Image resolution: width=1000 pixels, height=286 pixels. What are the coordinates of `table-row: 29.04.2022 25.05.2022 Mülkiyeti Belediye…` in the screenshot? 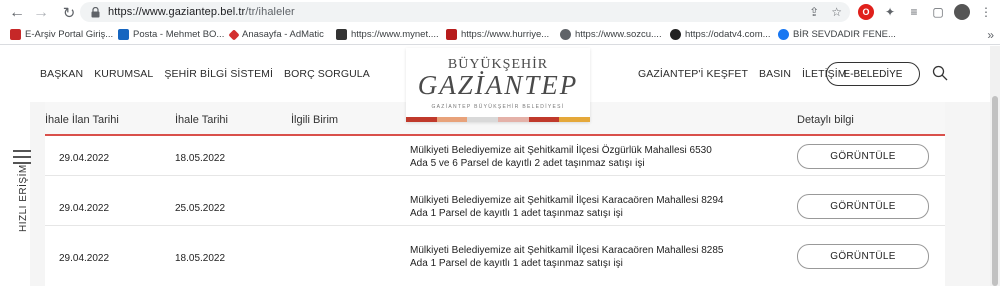 It's located at (495, 207).